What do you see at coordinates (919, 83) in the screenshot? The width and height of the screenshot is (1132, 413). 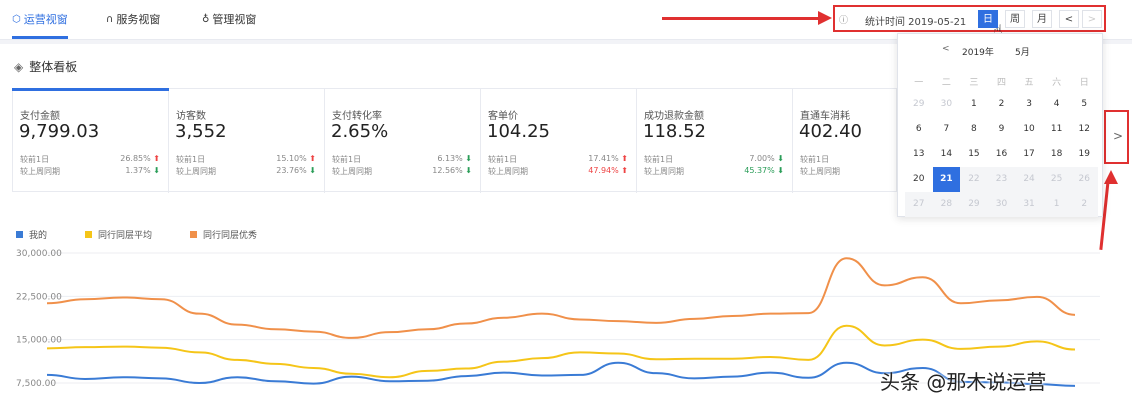 I see `calendar-weekday: 一` at bounding box center [919, 83].